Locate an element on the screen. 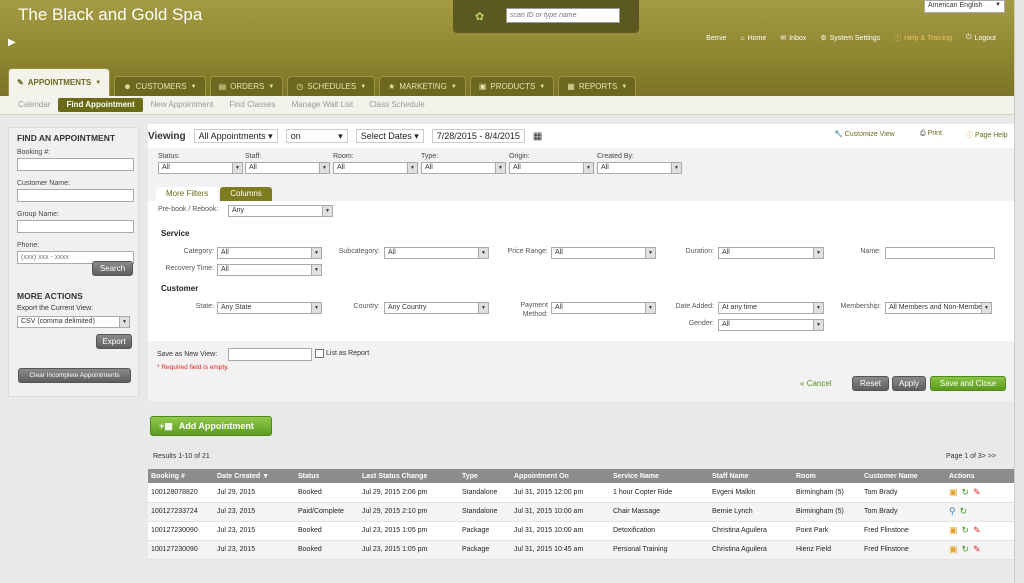  date-mode-select: on ▾ is located at coordinates (316, 136).